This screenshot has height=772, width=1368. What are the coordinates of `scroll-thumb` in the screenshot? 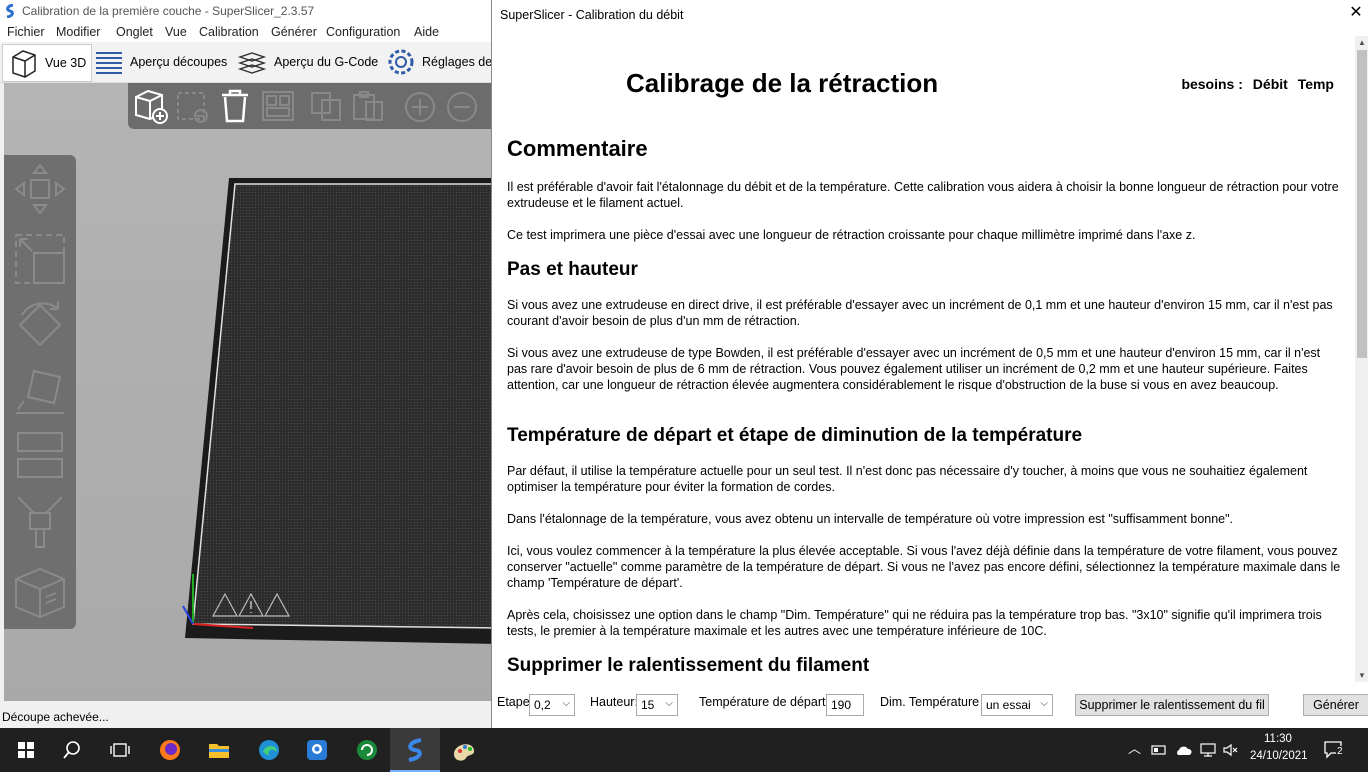 It's located at (1362, 204).